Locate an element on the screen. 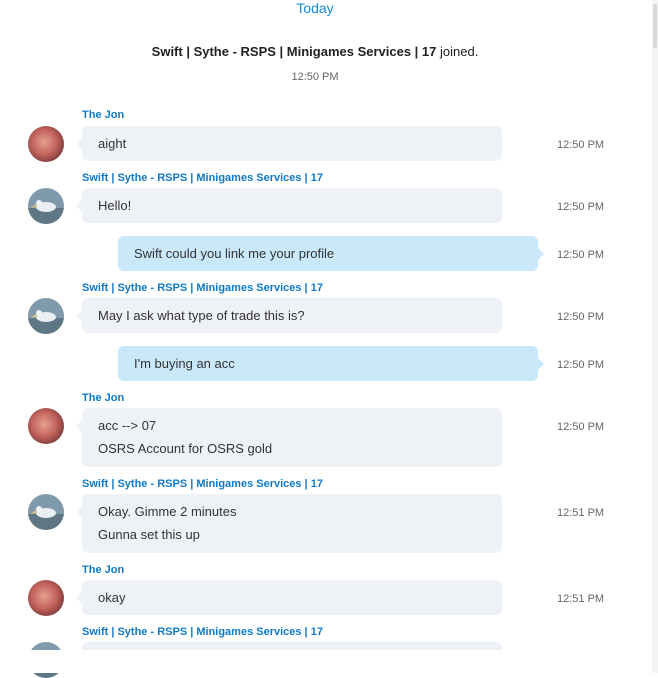  message-text: Swift could you link me your profile is located at coordinates (234, 253).